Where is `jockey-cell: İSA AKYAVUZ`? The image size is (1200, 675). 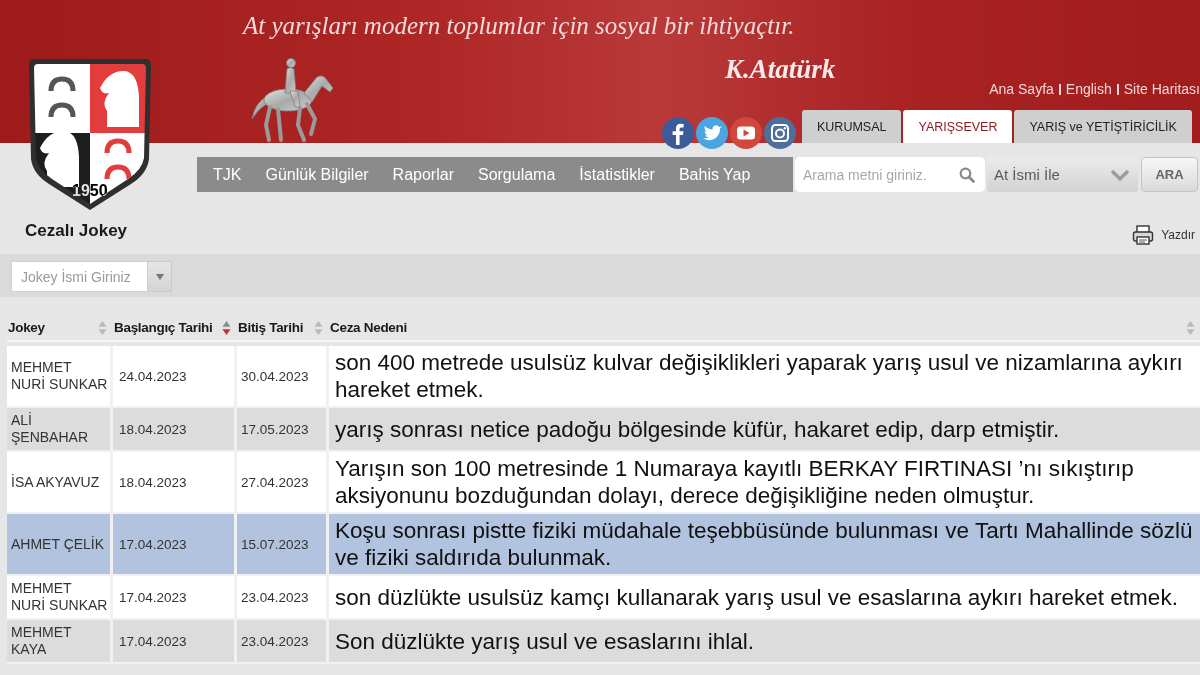
jockey-cell: İSA AKYAVUZ is located at coordinates (58, 482).